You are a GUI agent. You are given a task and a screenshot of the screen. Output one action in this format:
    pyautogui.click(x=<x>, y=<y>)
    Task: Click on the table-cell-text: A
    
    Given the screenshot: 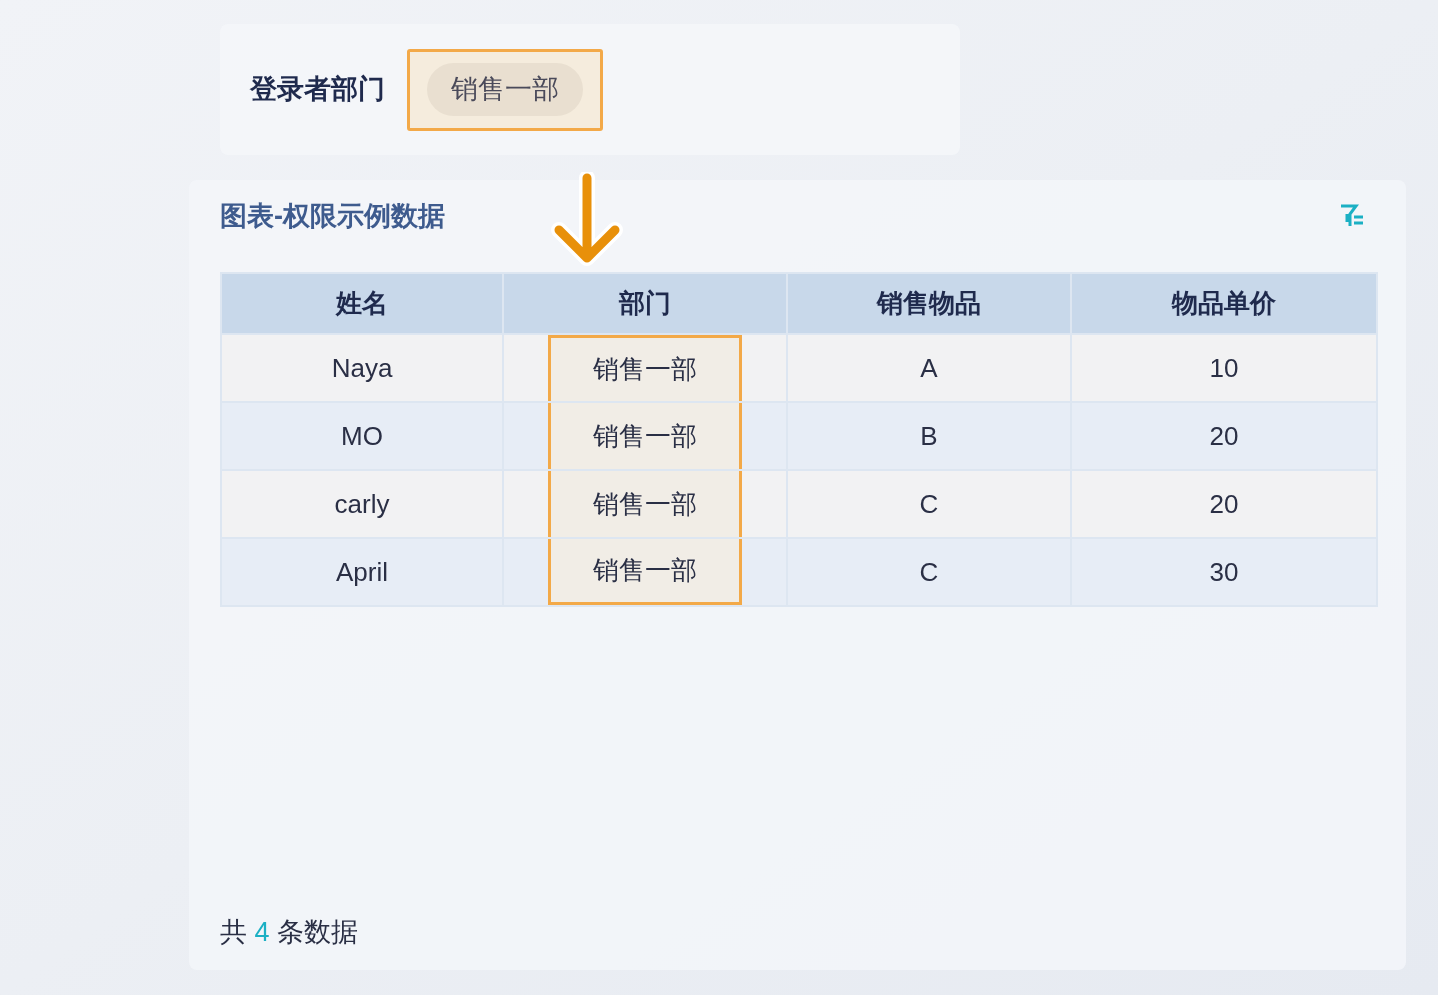 What is the action you would take?
    pyautogui.click(x=929, y=368)
    